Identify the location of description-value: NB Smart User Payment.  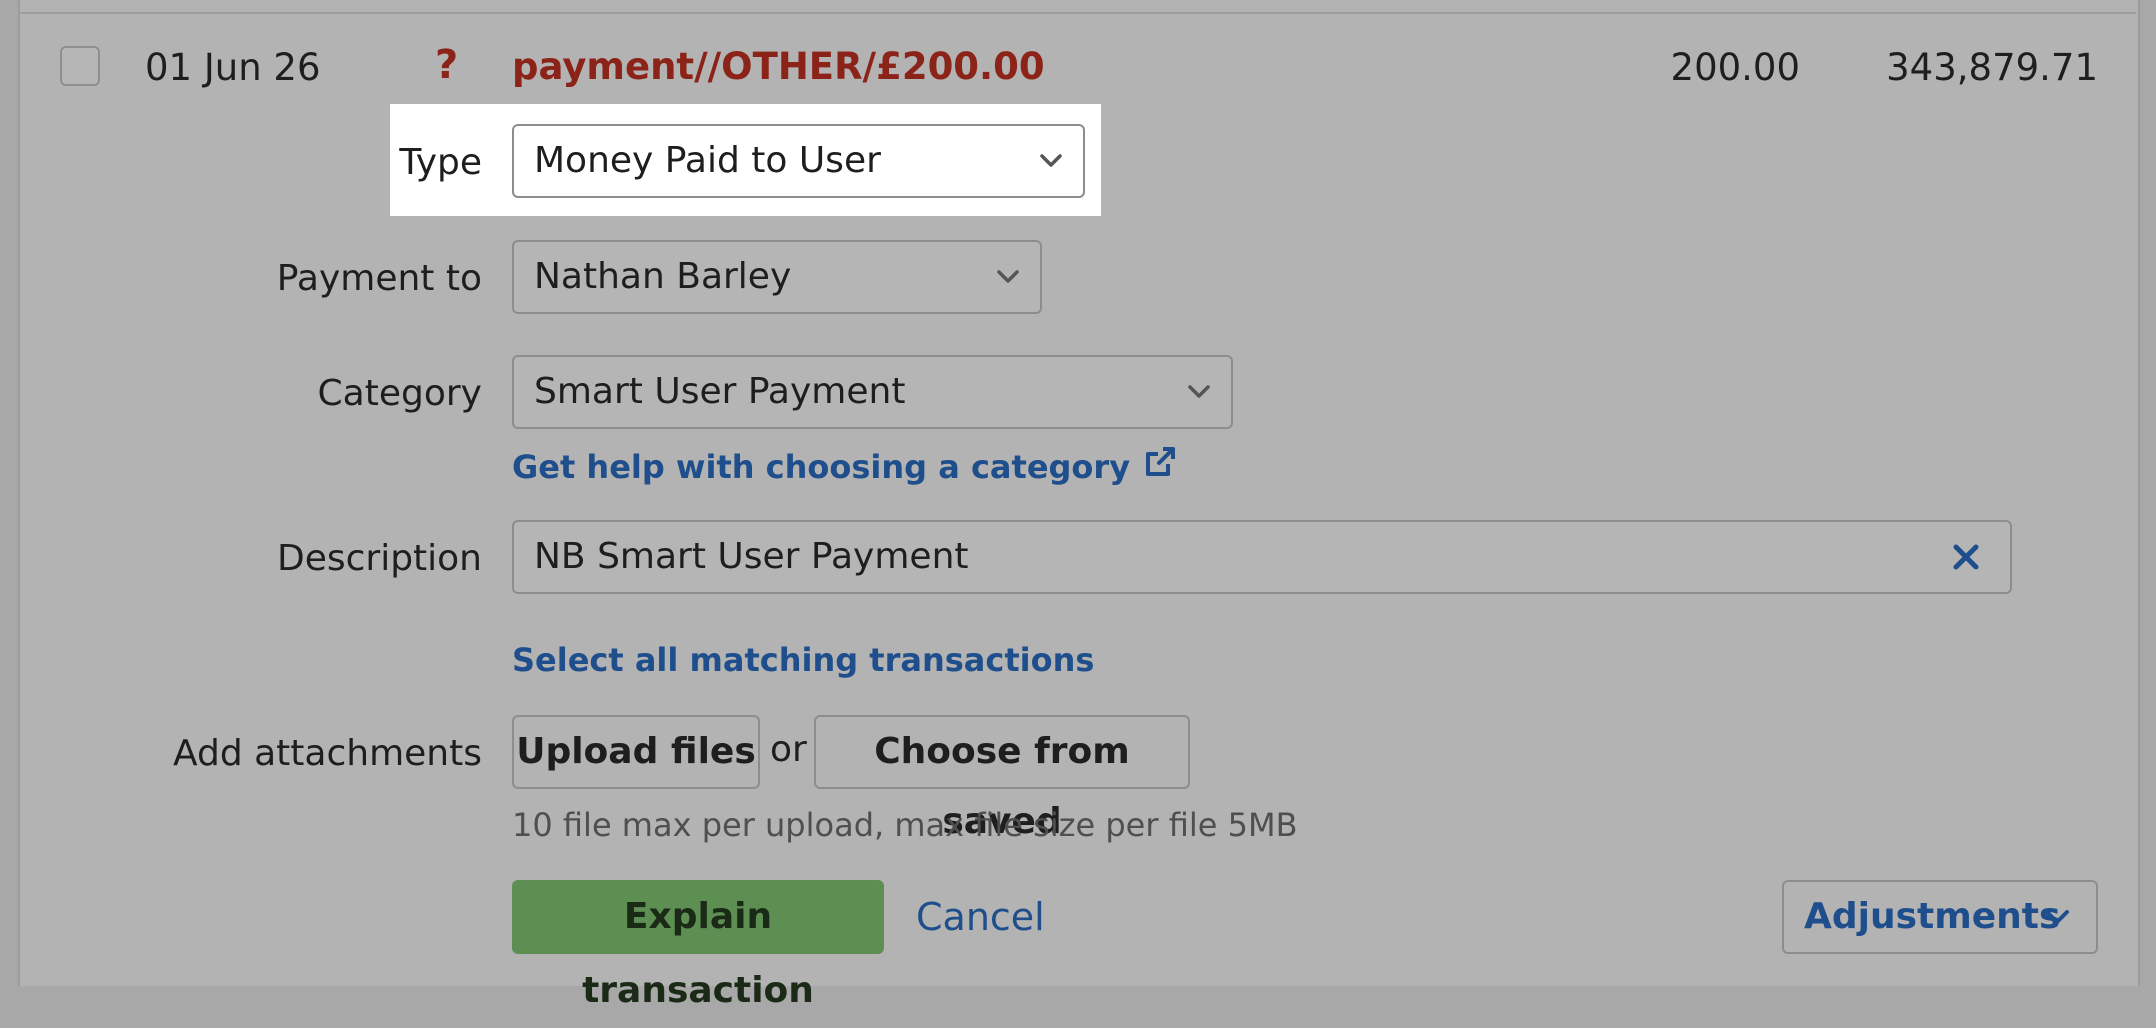
(751, 556).